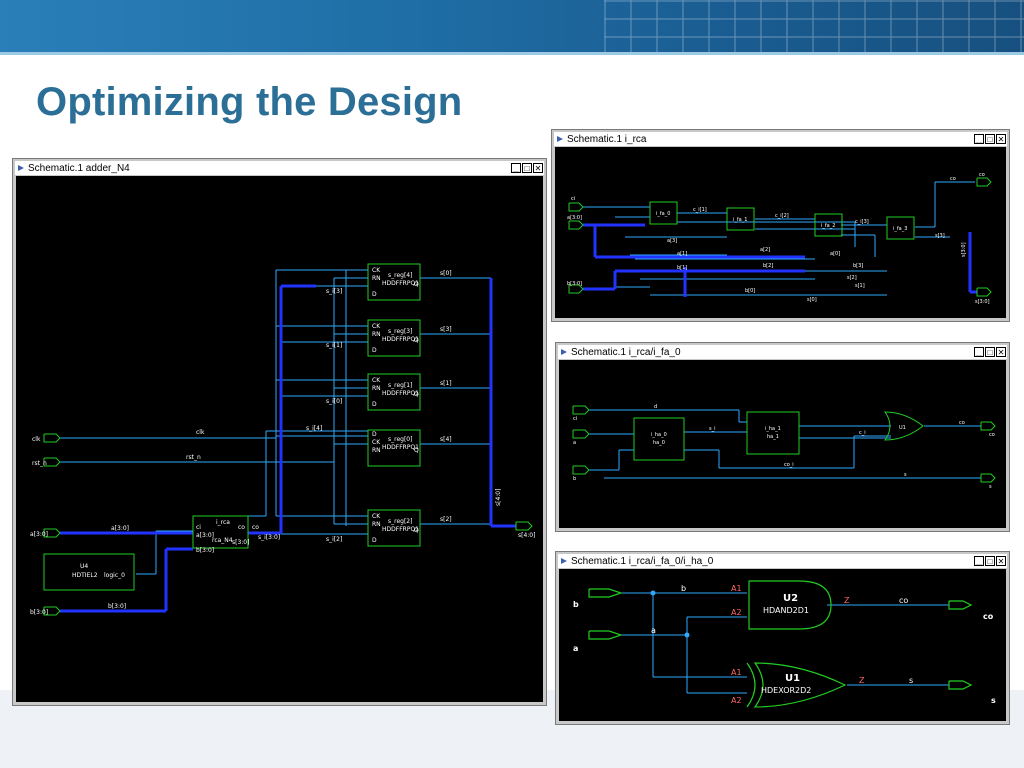  What do you see at coordinates (862, 222) in the screenshot?
I see `net-c3: c_i[3]` at bounding box center [862, 222].